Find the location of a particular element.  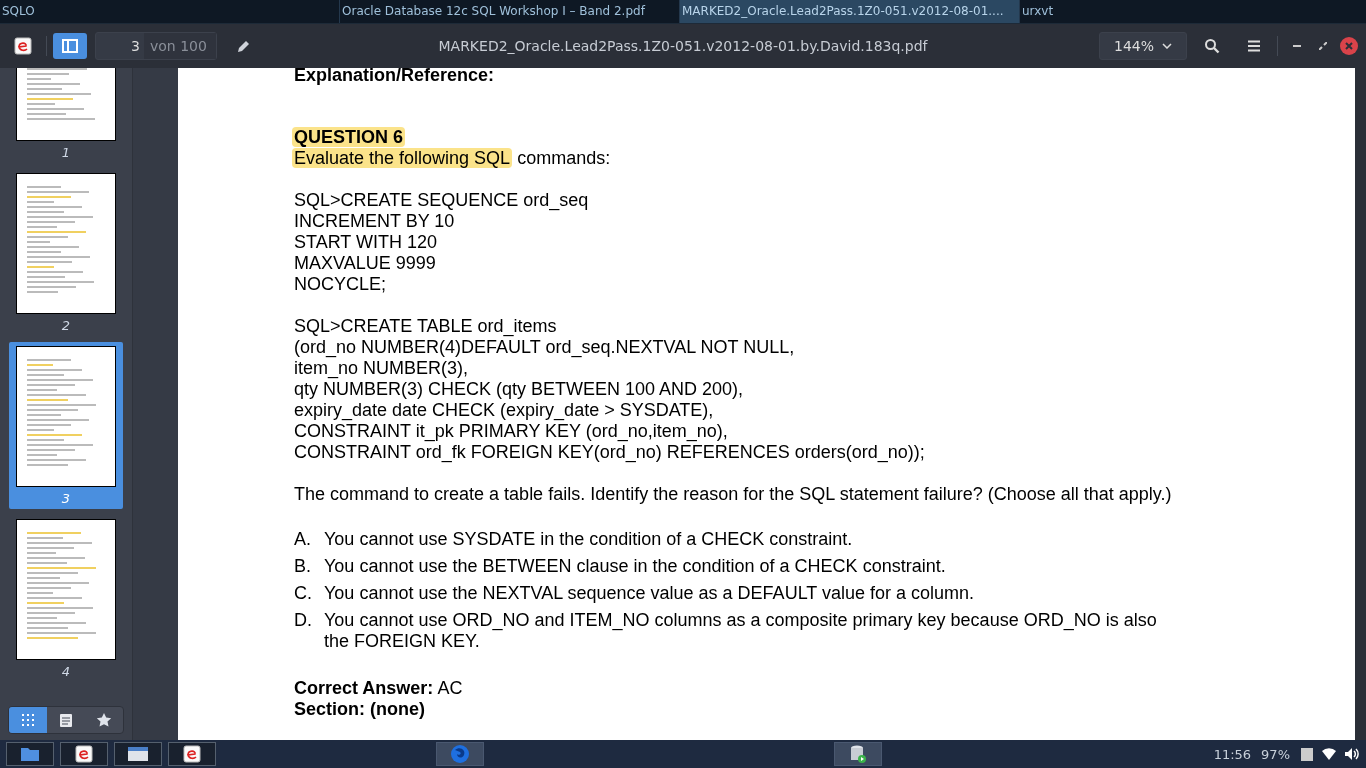

correct-answer: Correct Answer: AC is located at coordinates (378, 688).